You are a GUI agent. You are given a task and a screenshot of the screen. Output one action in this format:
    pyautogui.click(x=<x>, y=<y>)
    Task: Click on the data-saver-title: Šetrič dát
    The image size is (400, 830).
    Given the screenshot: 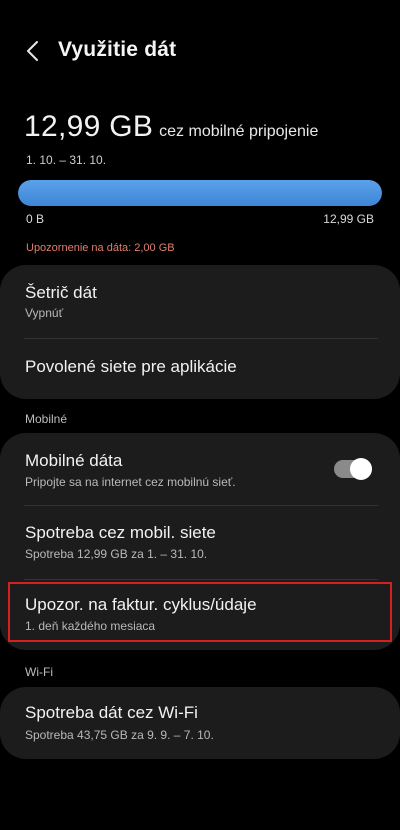 What is the action you would take?
    pyautogui.click(x=61, y=292)
    